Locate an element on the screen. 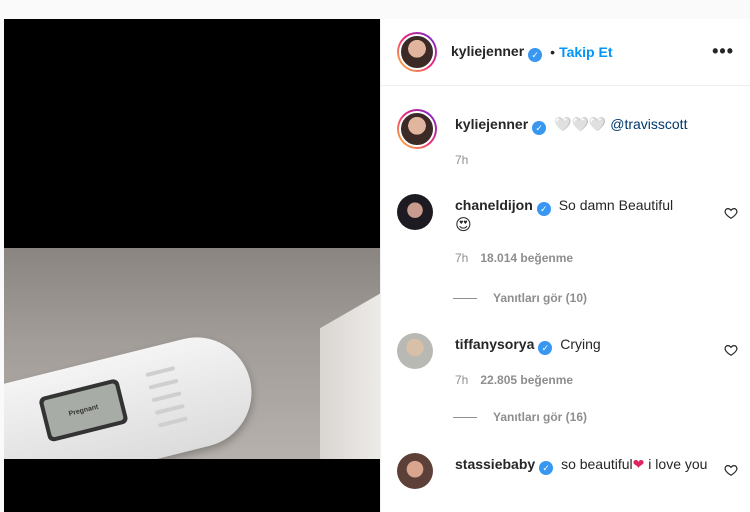  comment-row: tiffanysorya ✓ Crying 7h 22.805 beğenme is located at coordinates (565, 361).